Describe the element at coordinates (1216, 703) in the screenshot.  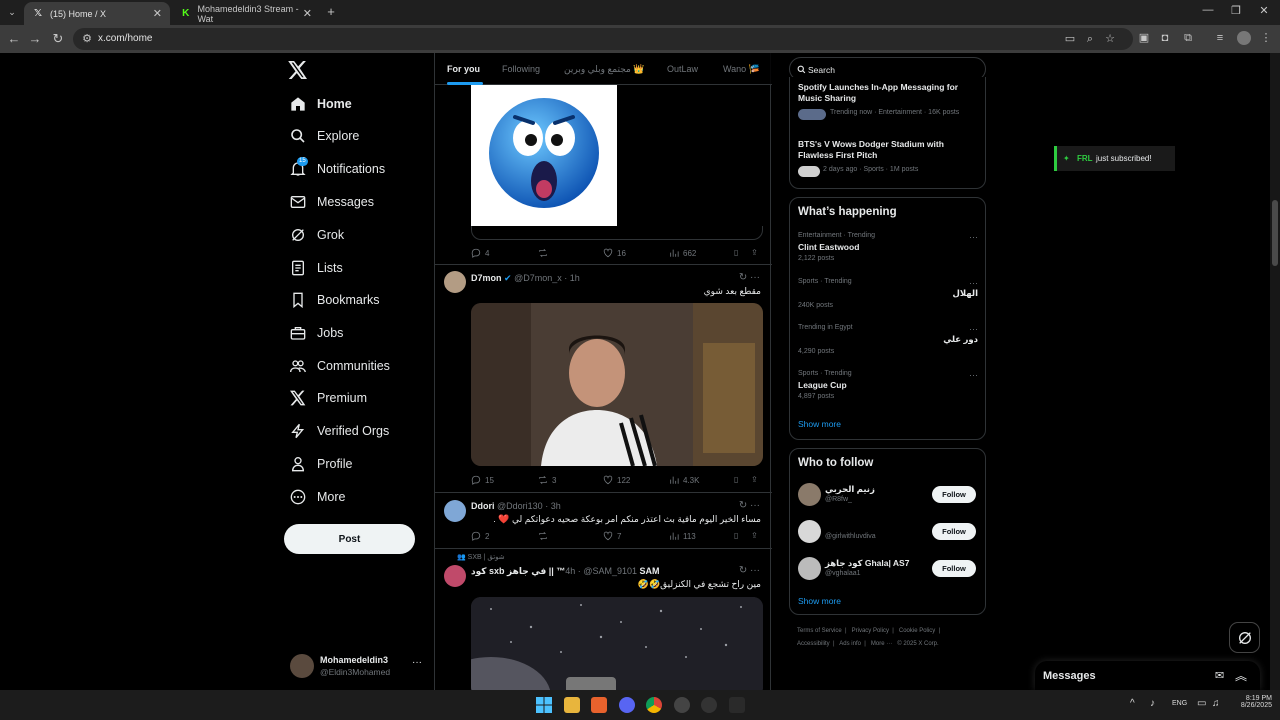
I see `volume-icon: ♫` at that location.